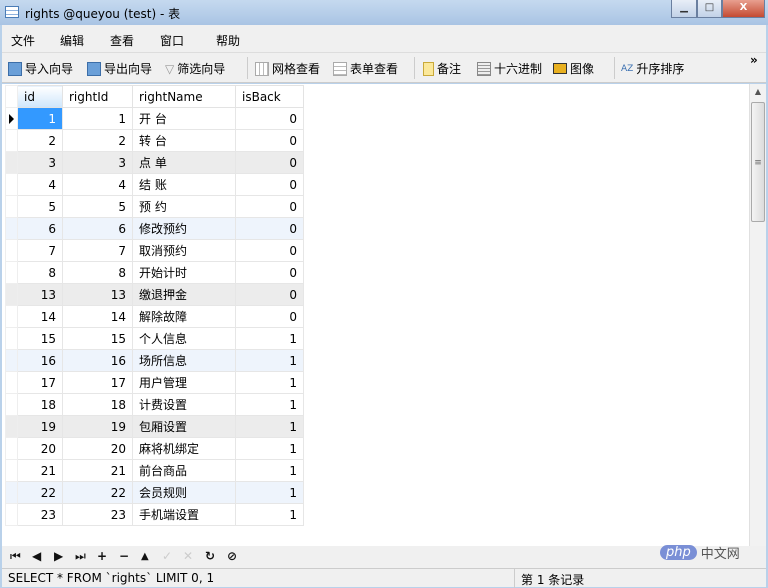  What do you see at coordinates (167, 556) in the screenshot?
I see `apply-changes-icon: ✓` at bounding box center [167, 556].